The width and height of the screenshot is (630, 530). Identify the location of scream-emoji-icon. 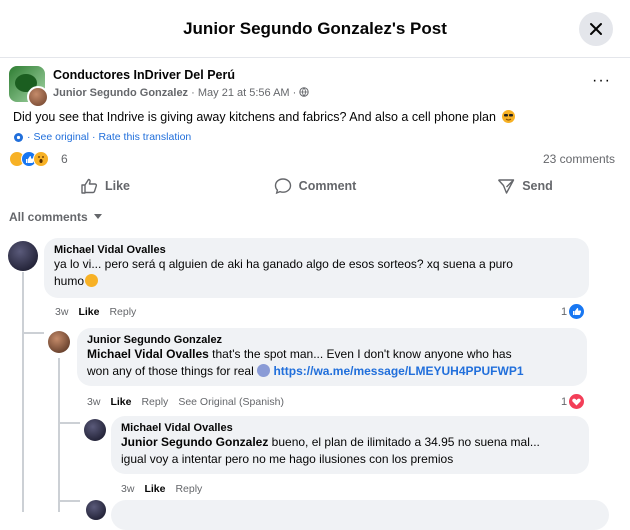
(264, 370).